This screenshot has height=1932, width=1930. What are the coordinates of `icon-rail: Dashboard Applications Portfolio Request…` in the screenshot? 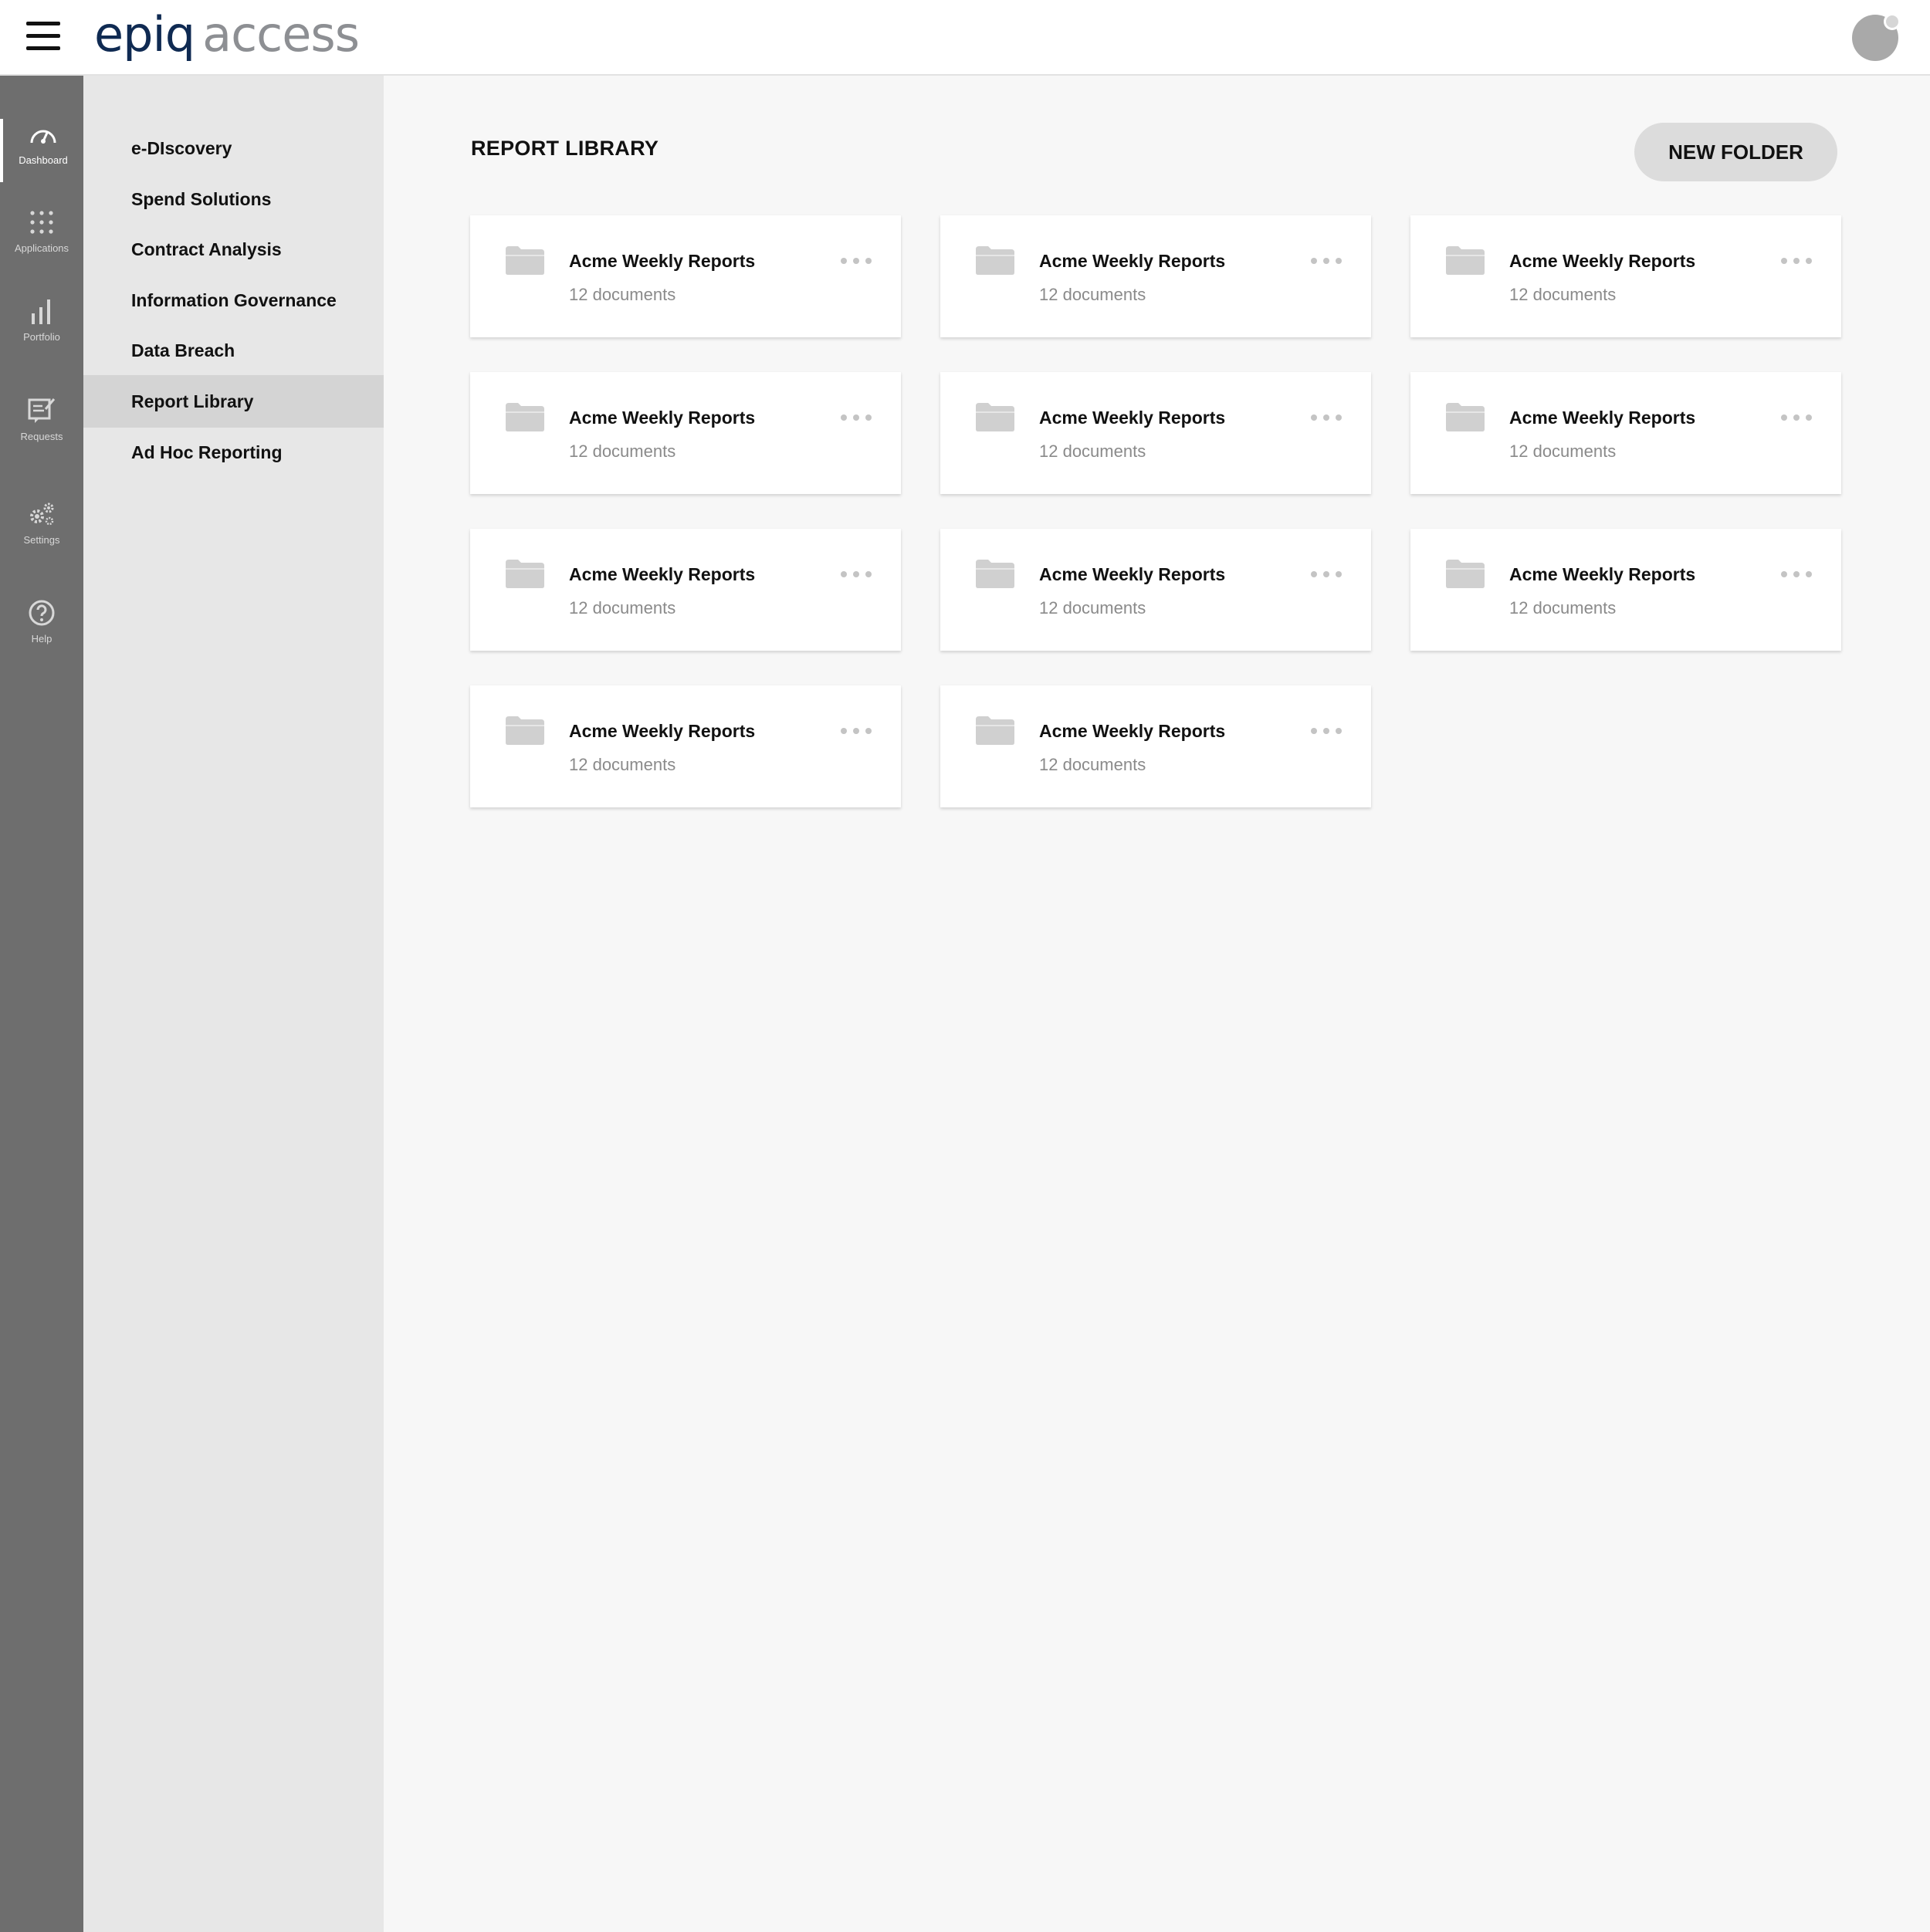 It's located at (41, 1004).